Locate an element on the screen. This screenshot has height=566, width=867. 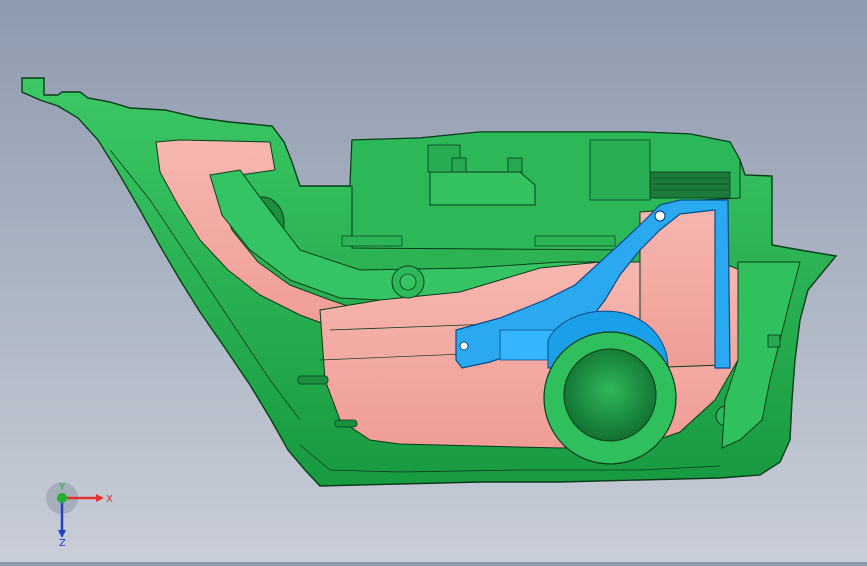
y-axis-label: Y is located at coordinates (62, 487).